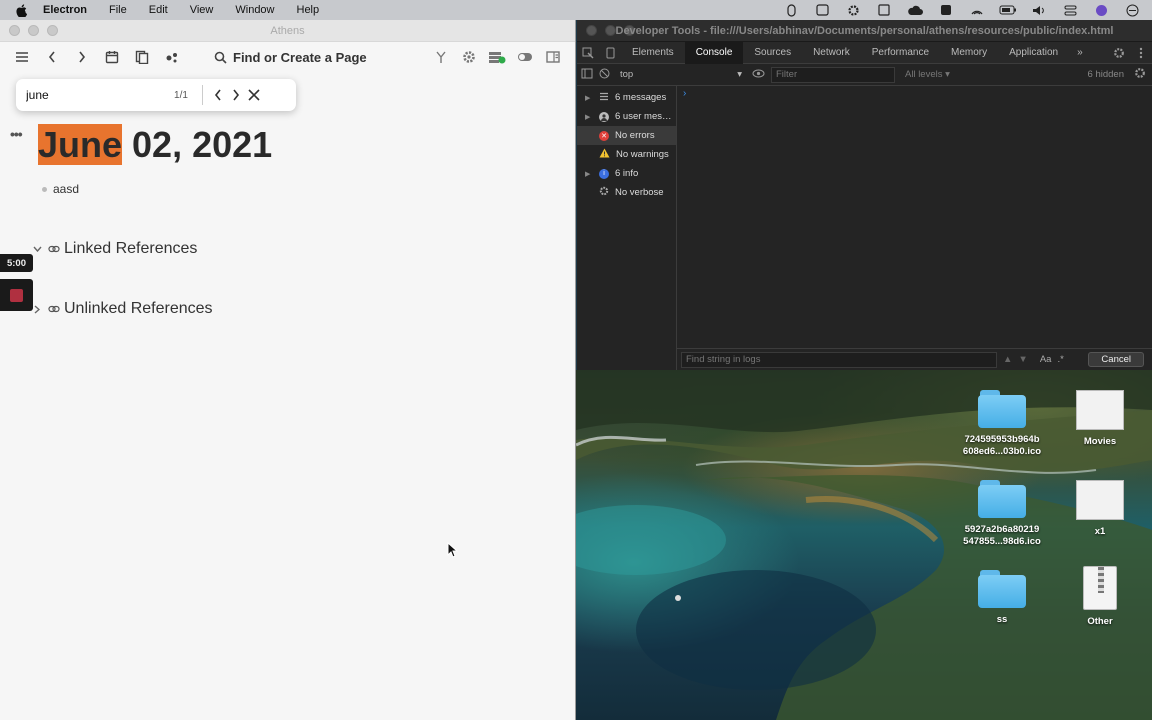  I want to click on minimize-window-button, so click(33, 30).